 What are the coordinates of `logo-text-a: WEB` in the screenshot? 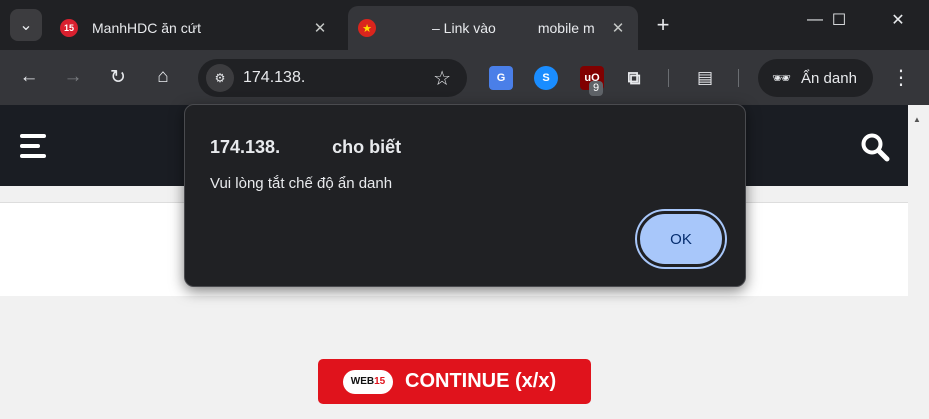 It's located at (362, 381).